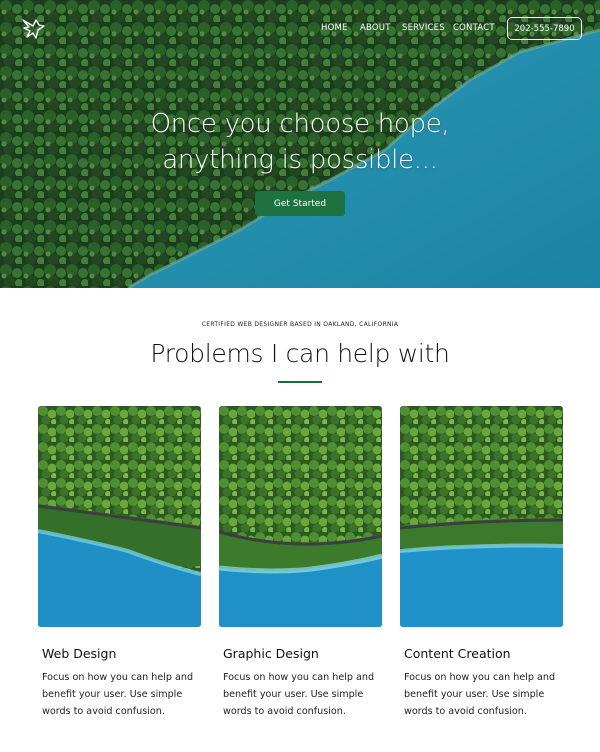 This screenshot has height=752, width=600. Describe the element at coordinates (300, 353) in the screenshot. I see `section-title: Problems I can help with` at that location.